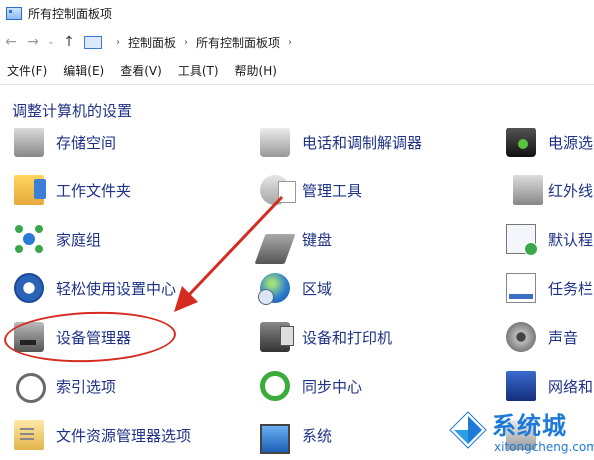 The height and width of the screenshot is (460, 594). What do you see at coordinates (234, 247) in the screenshot?
I see `arrow-shaft` at bounding box center [234, 247].